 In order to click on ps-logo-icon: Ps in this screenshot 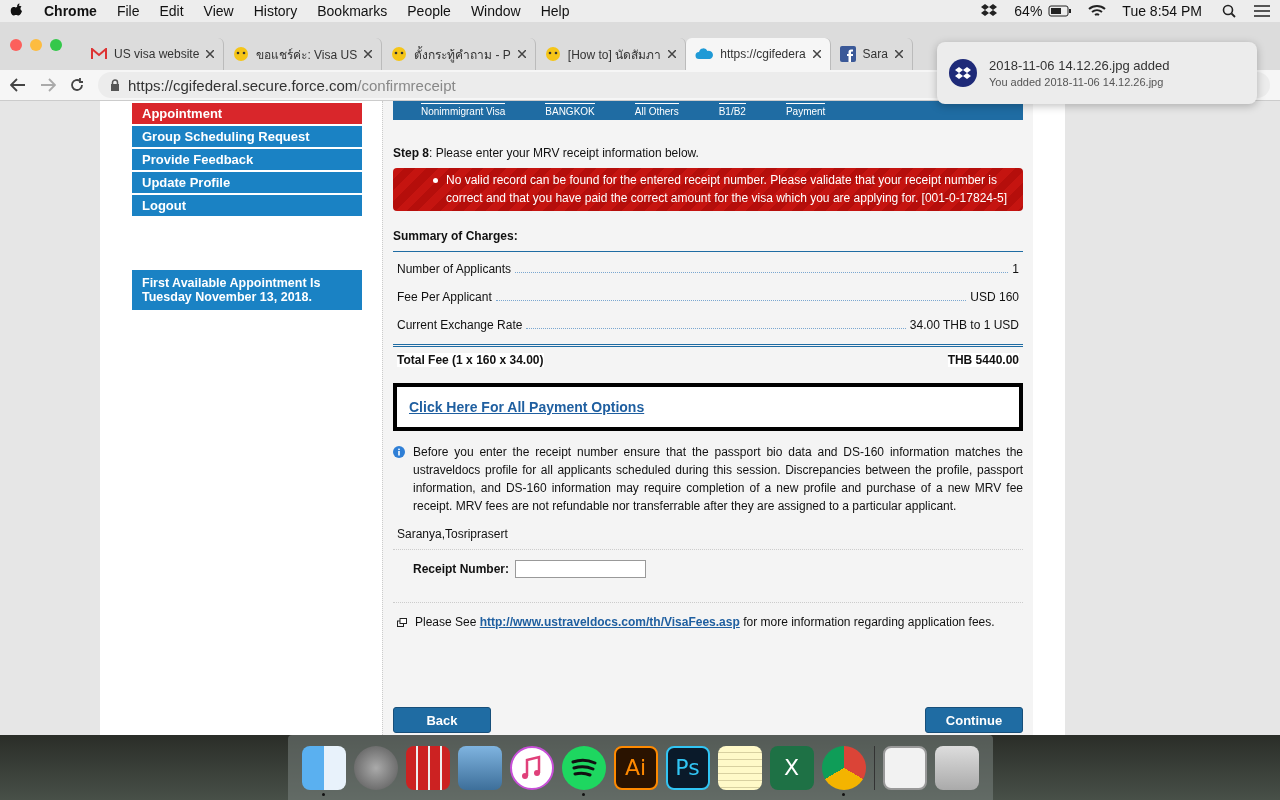, I will do `click(687, 767)`.